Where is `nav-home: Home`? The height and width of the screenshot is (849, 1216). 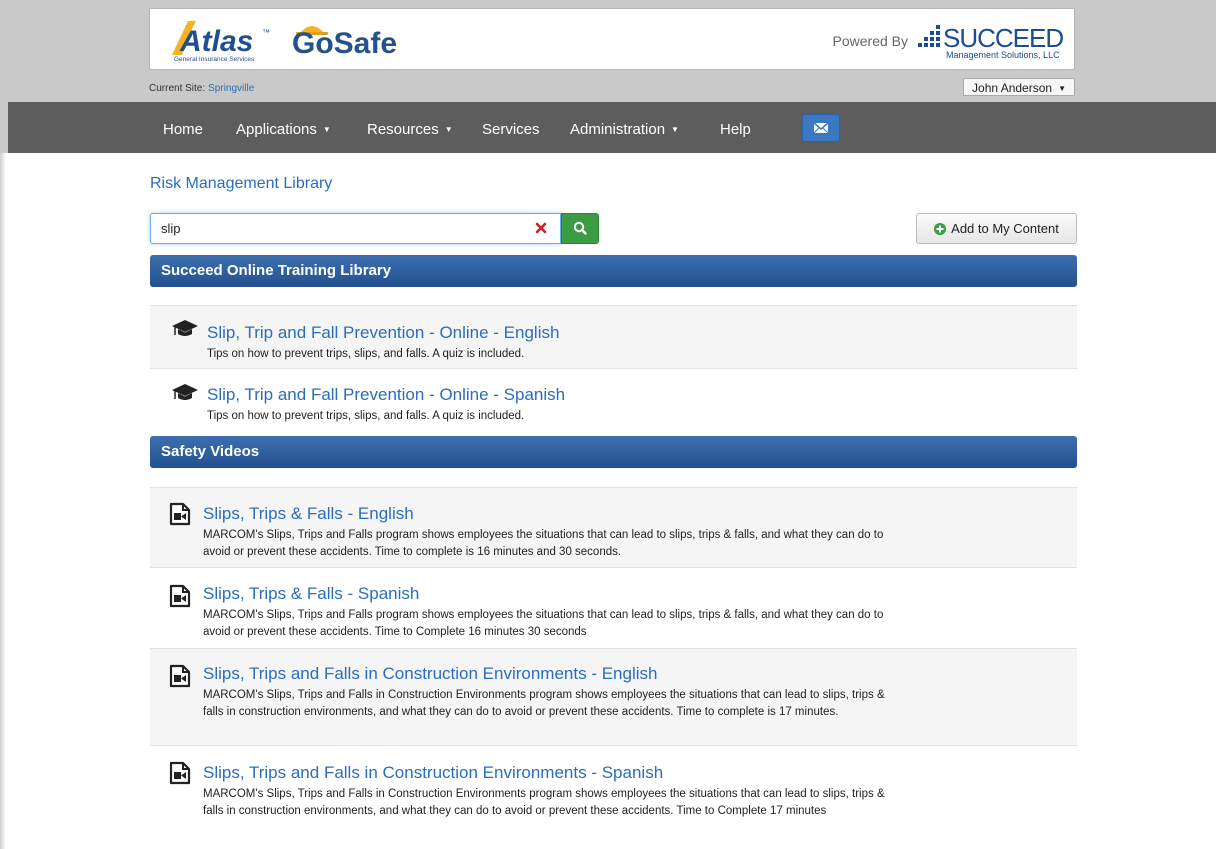
nav-home: Home is located at coordinates (183, 127).